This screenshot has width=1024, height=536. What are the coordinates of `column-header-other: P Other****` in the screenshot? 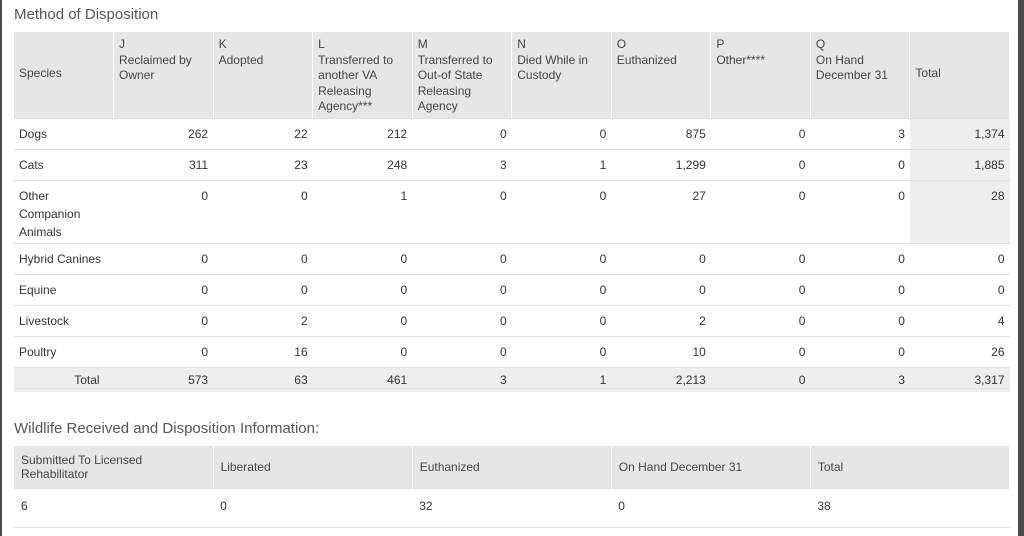 It's located at (760, 75).